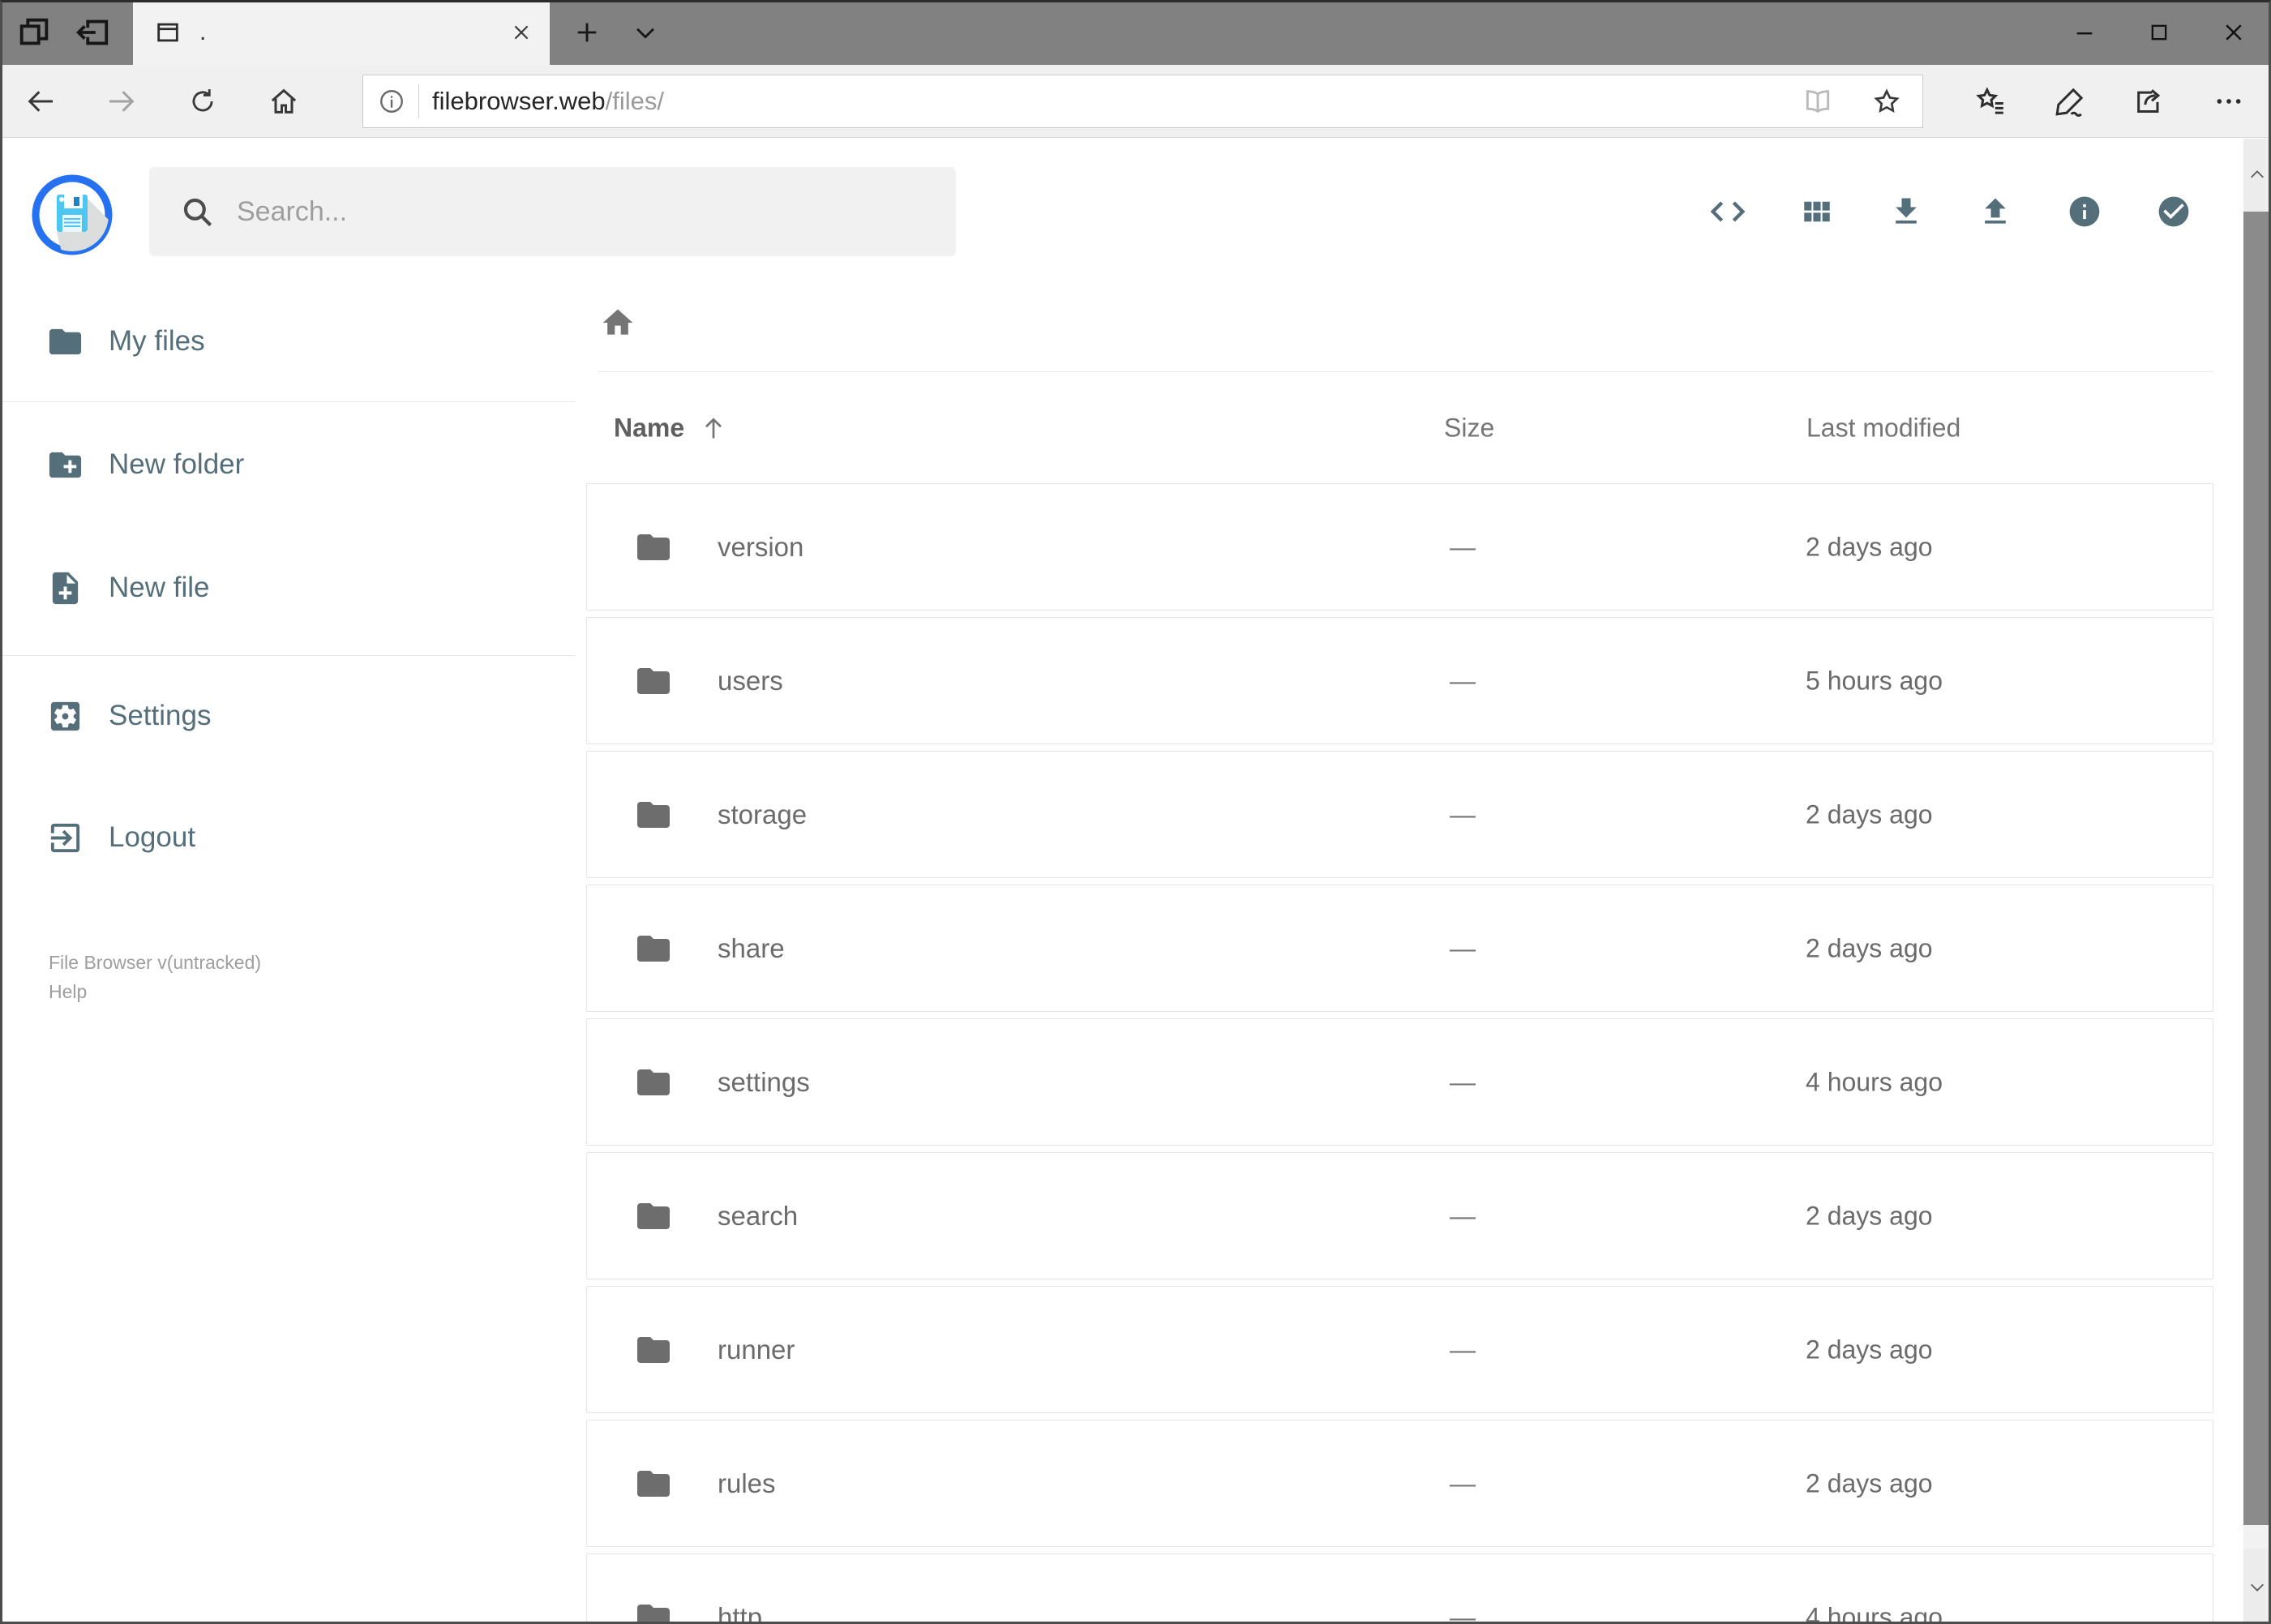 The width and height of the screenshot is (2271, 1624). I want to click on page-scrollbar, so click(2257, 882).